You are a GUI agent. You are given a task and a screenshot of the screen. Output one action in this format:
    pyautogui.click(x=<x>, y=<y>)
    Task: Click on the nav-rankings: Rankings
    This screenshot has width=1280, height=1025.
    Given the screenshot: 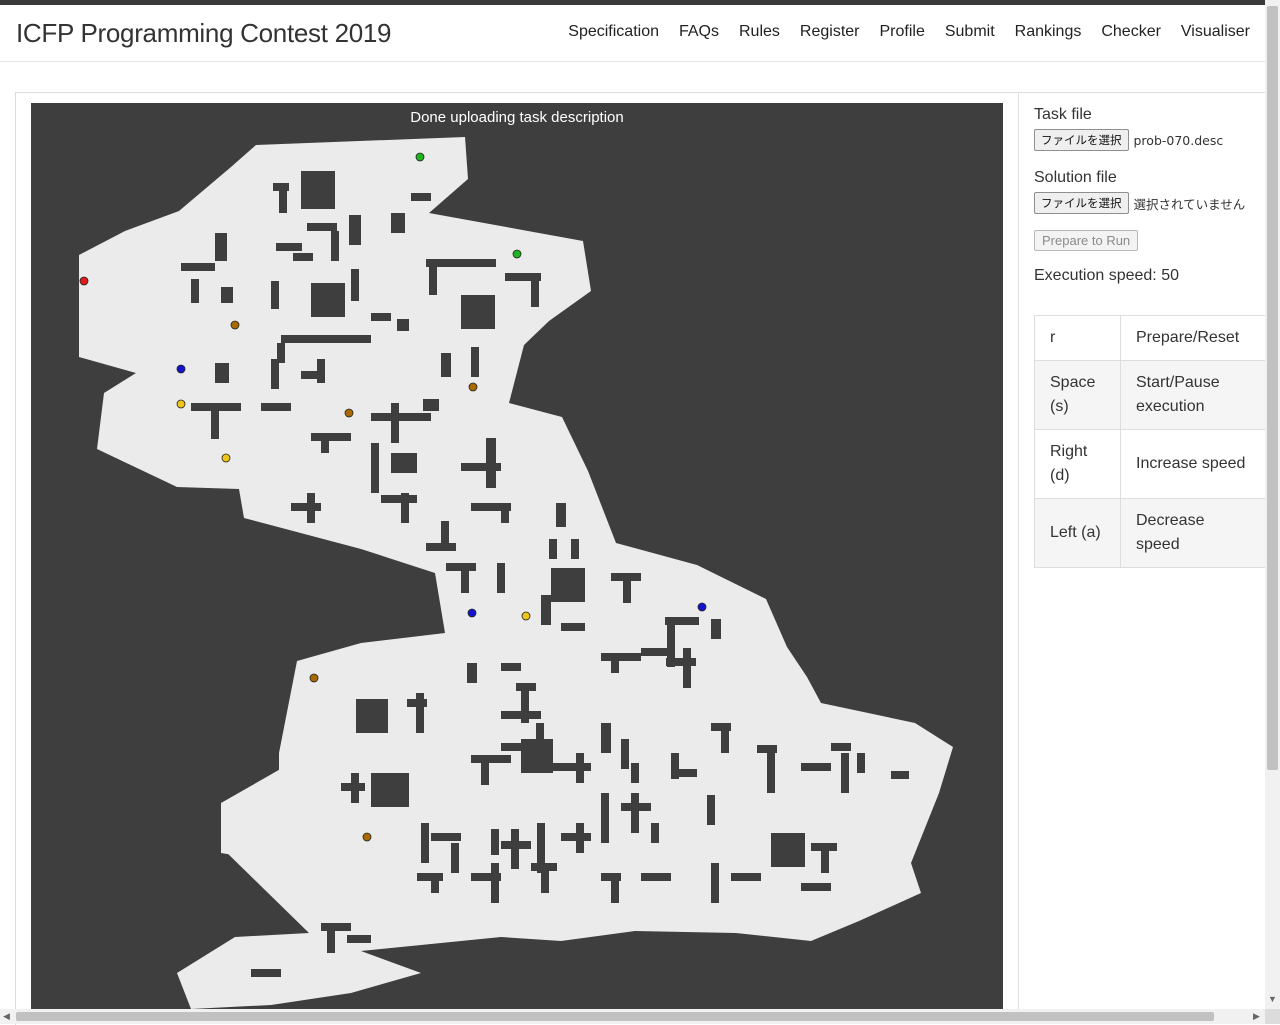 What is the action you would take?
    pyautogui.click(x=1048, y=32)
    